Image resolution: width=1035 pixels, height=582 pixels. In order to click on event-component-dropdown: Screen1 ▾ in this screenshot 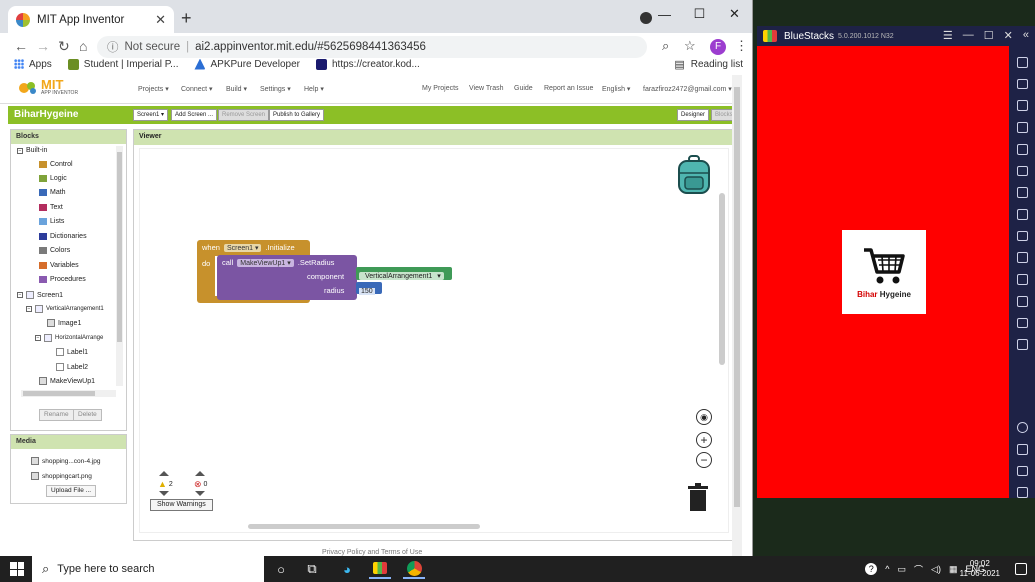, I will do `click(242, 247)`.